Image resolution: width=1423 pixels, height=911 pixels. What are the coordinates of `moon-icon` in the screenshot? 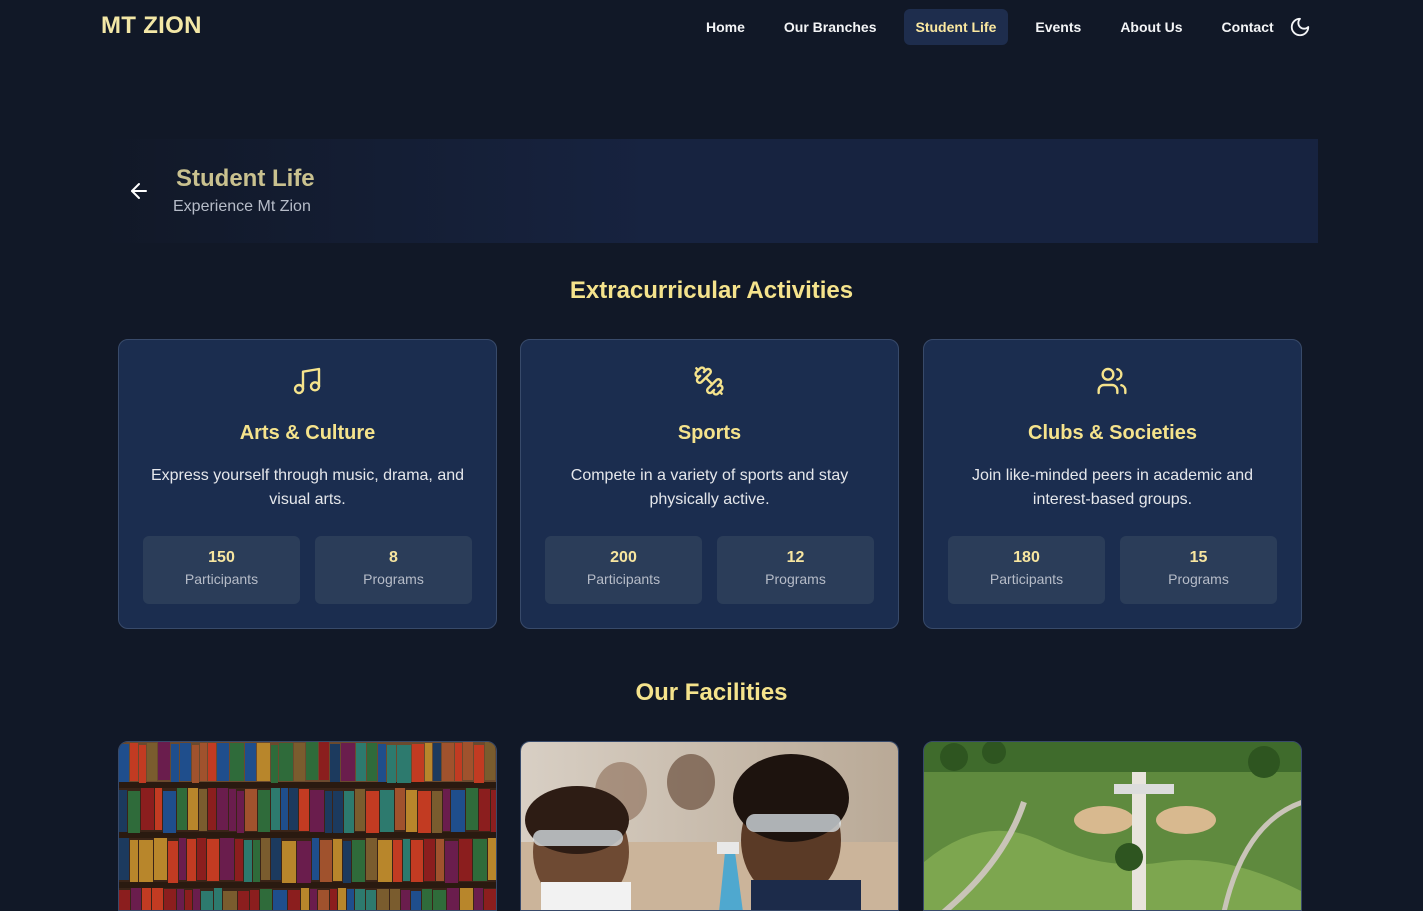 It's located at (1300, 27).